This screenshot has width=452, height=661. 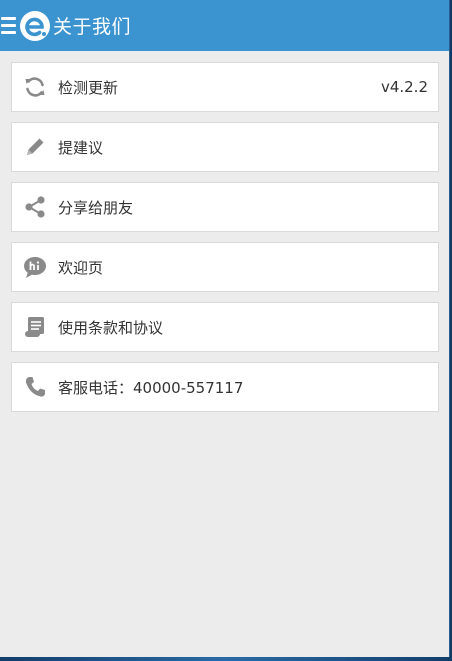 I want to click on terms-item: 使用条款和协议, so click(x=225, y=327).